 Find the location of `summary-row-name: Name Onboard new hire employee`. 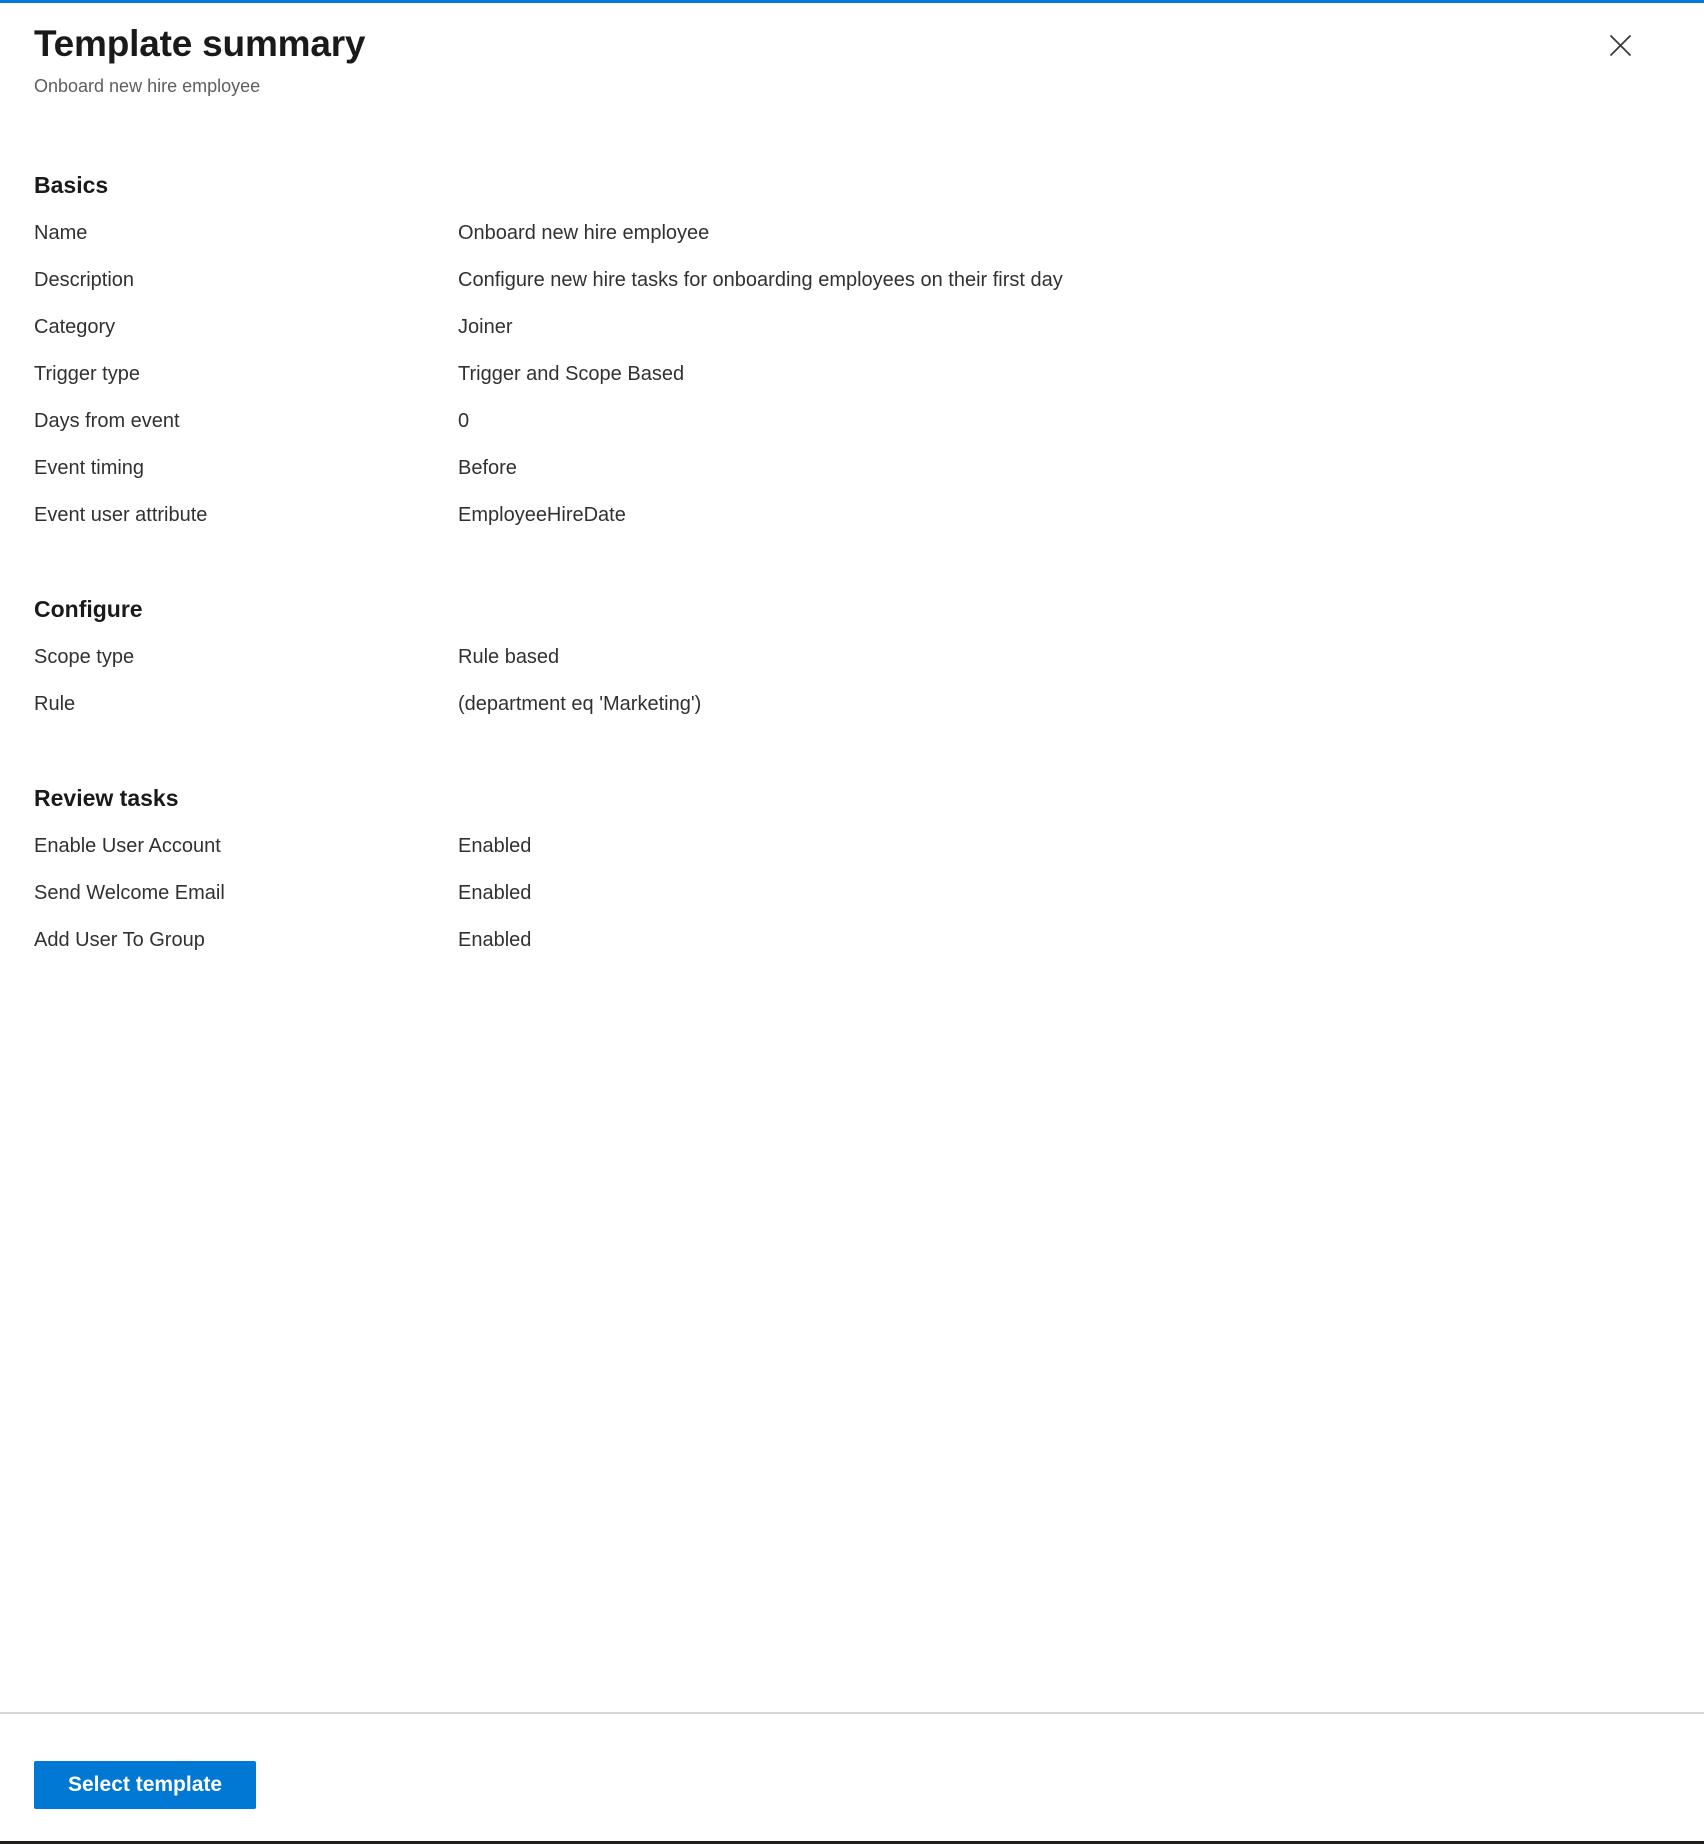

summary-row-name: Name Onboard new hire employee is located at coordinates (852, 242).